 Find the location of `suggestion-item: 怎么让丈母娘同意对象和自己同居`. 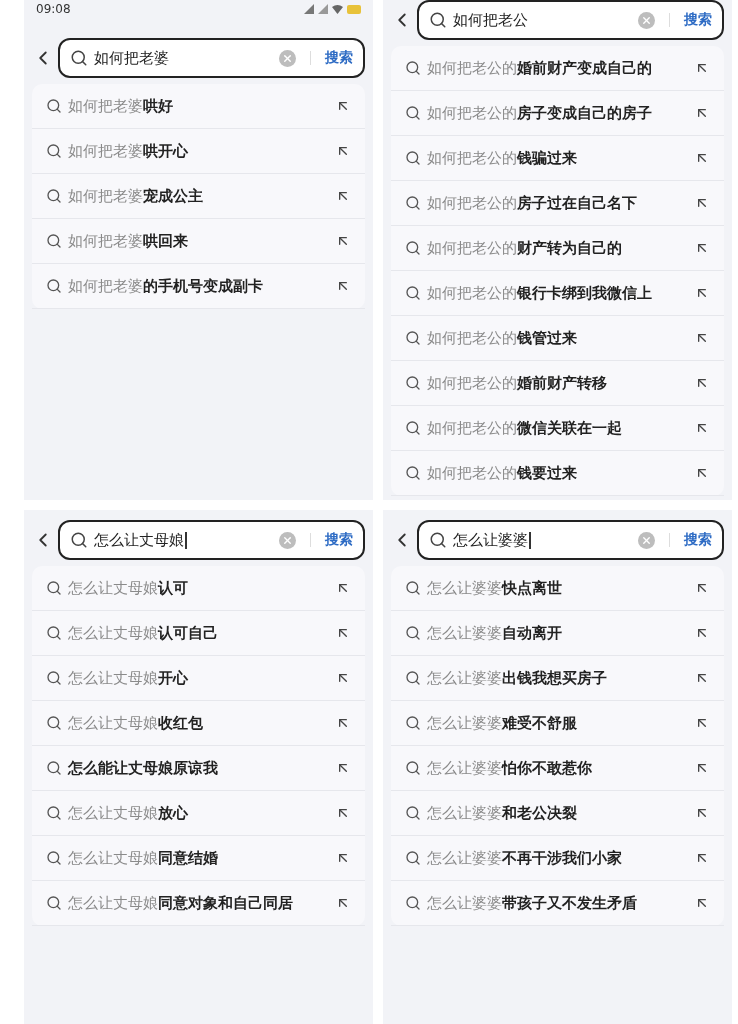

suggestion-item: 怎么让丈母娘同意对象和自己同居 is located at coordinates (198, 903).